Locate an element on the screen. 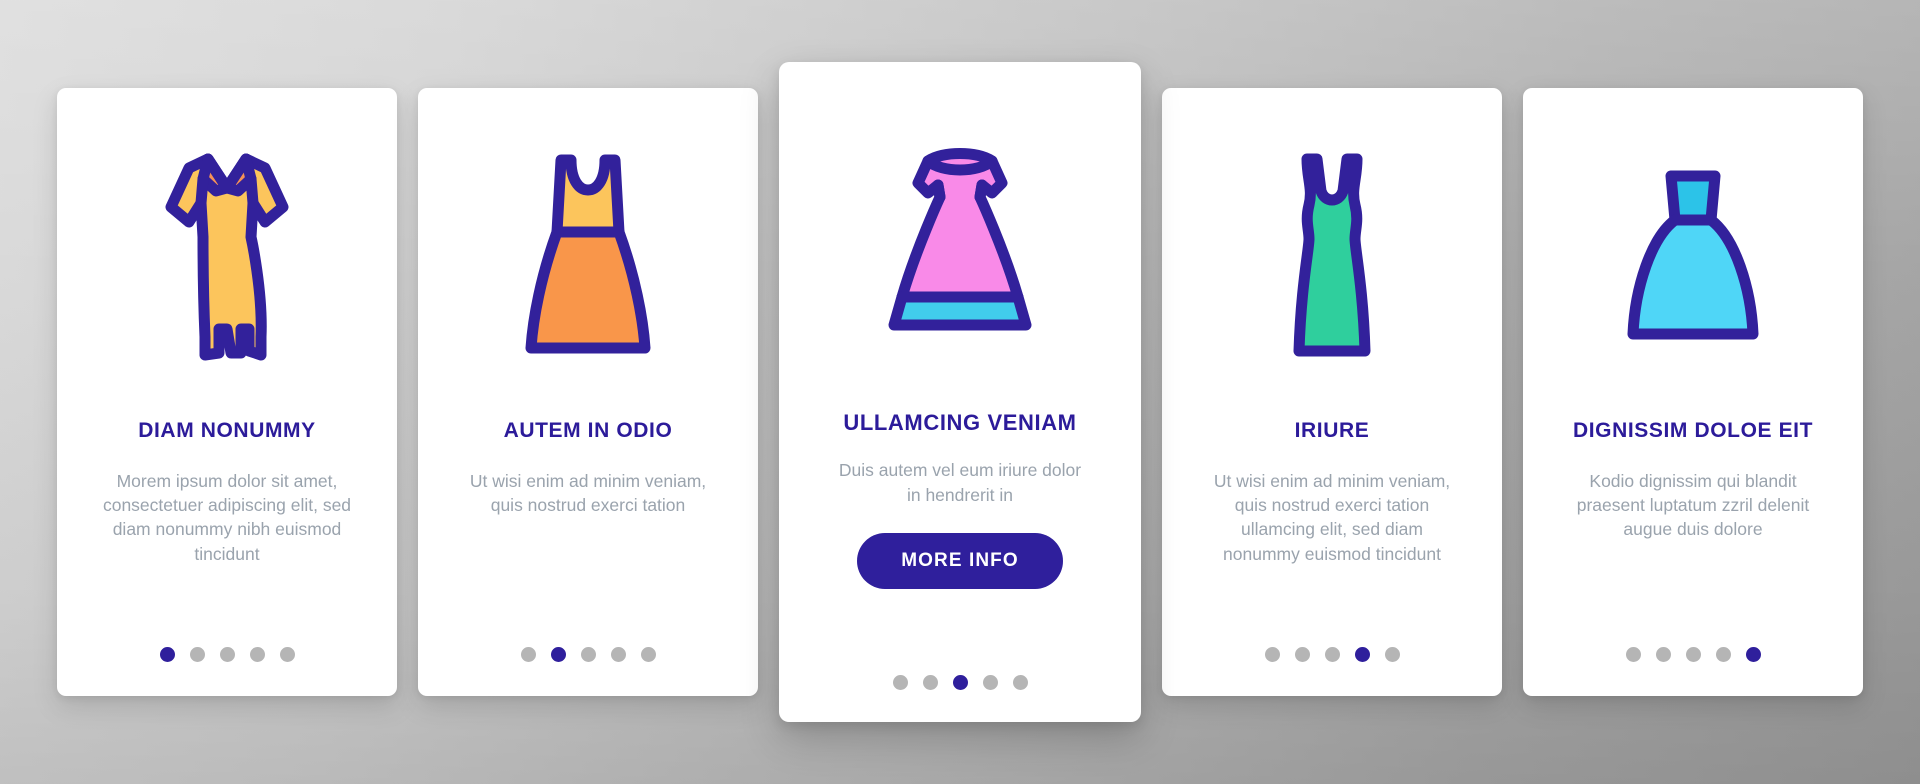 Image resolution: width=1920 pixels, height=784 pixels. dress-bodycon-vneck-icon is located at coordinates (1332, 257).